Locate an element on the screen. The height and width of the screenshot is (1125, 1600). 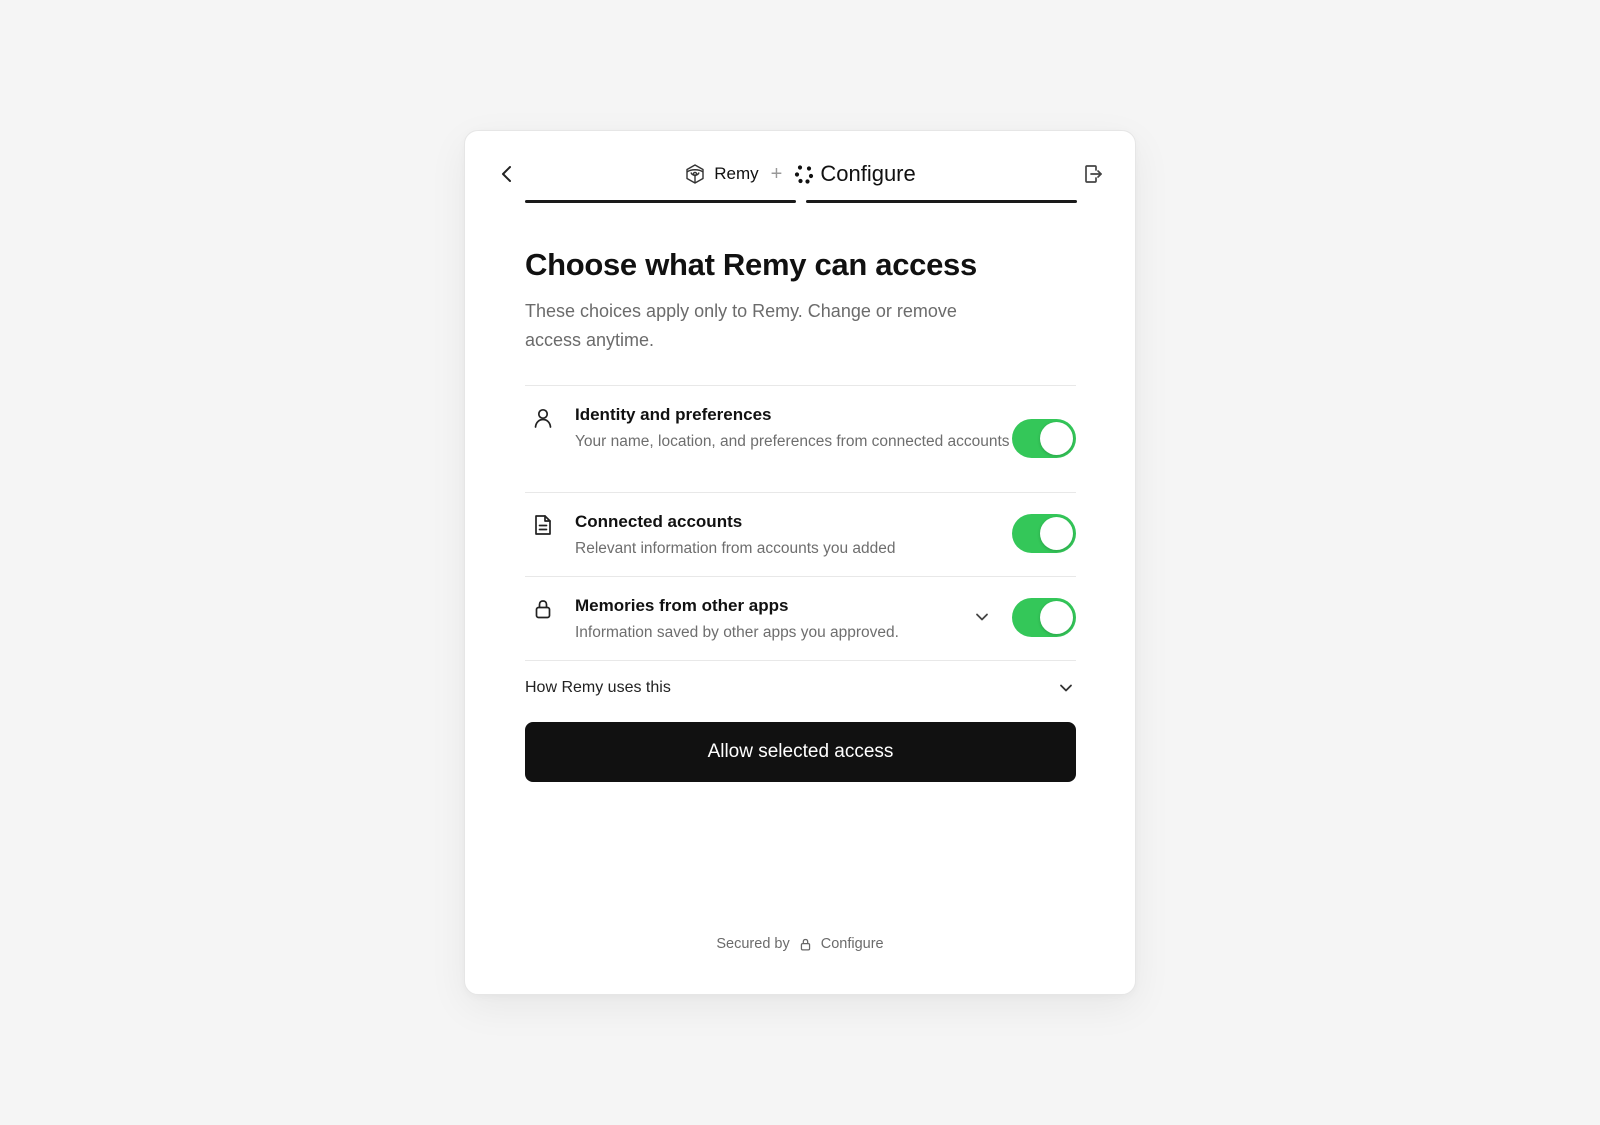
permission-title: Identity and preferences is located at coordinates (673, 415).